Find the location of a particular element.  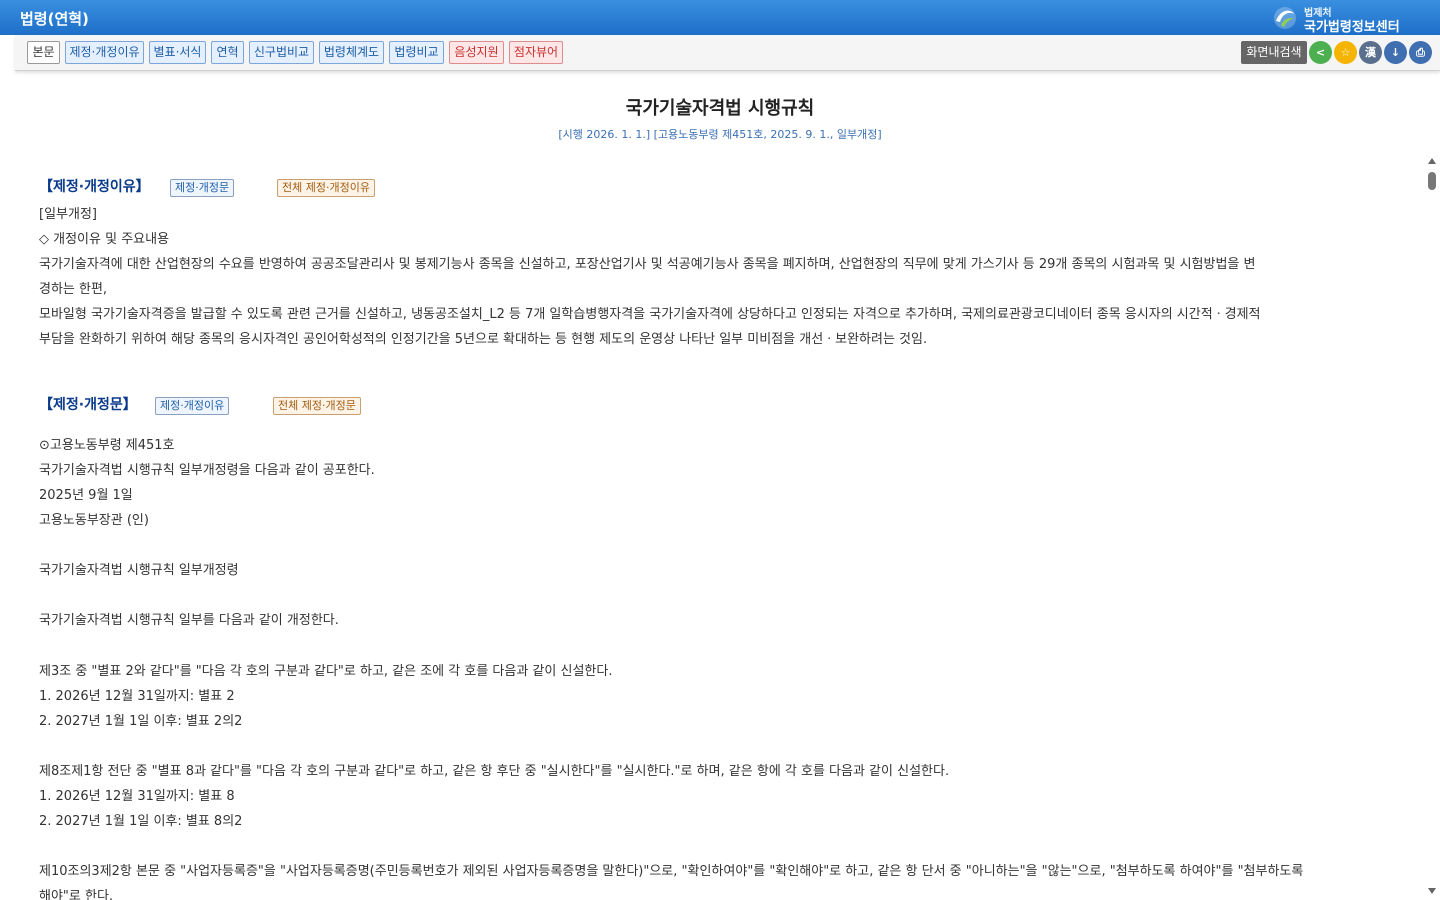

moleg-logo: 법제처 국가법령정보센터 is located at coordinates (1342, 19).